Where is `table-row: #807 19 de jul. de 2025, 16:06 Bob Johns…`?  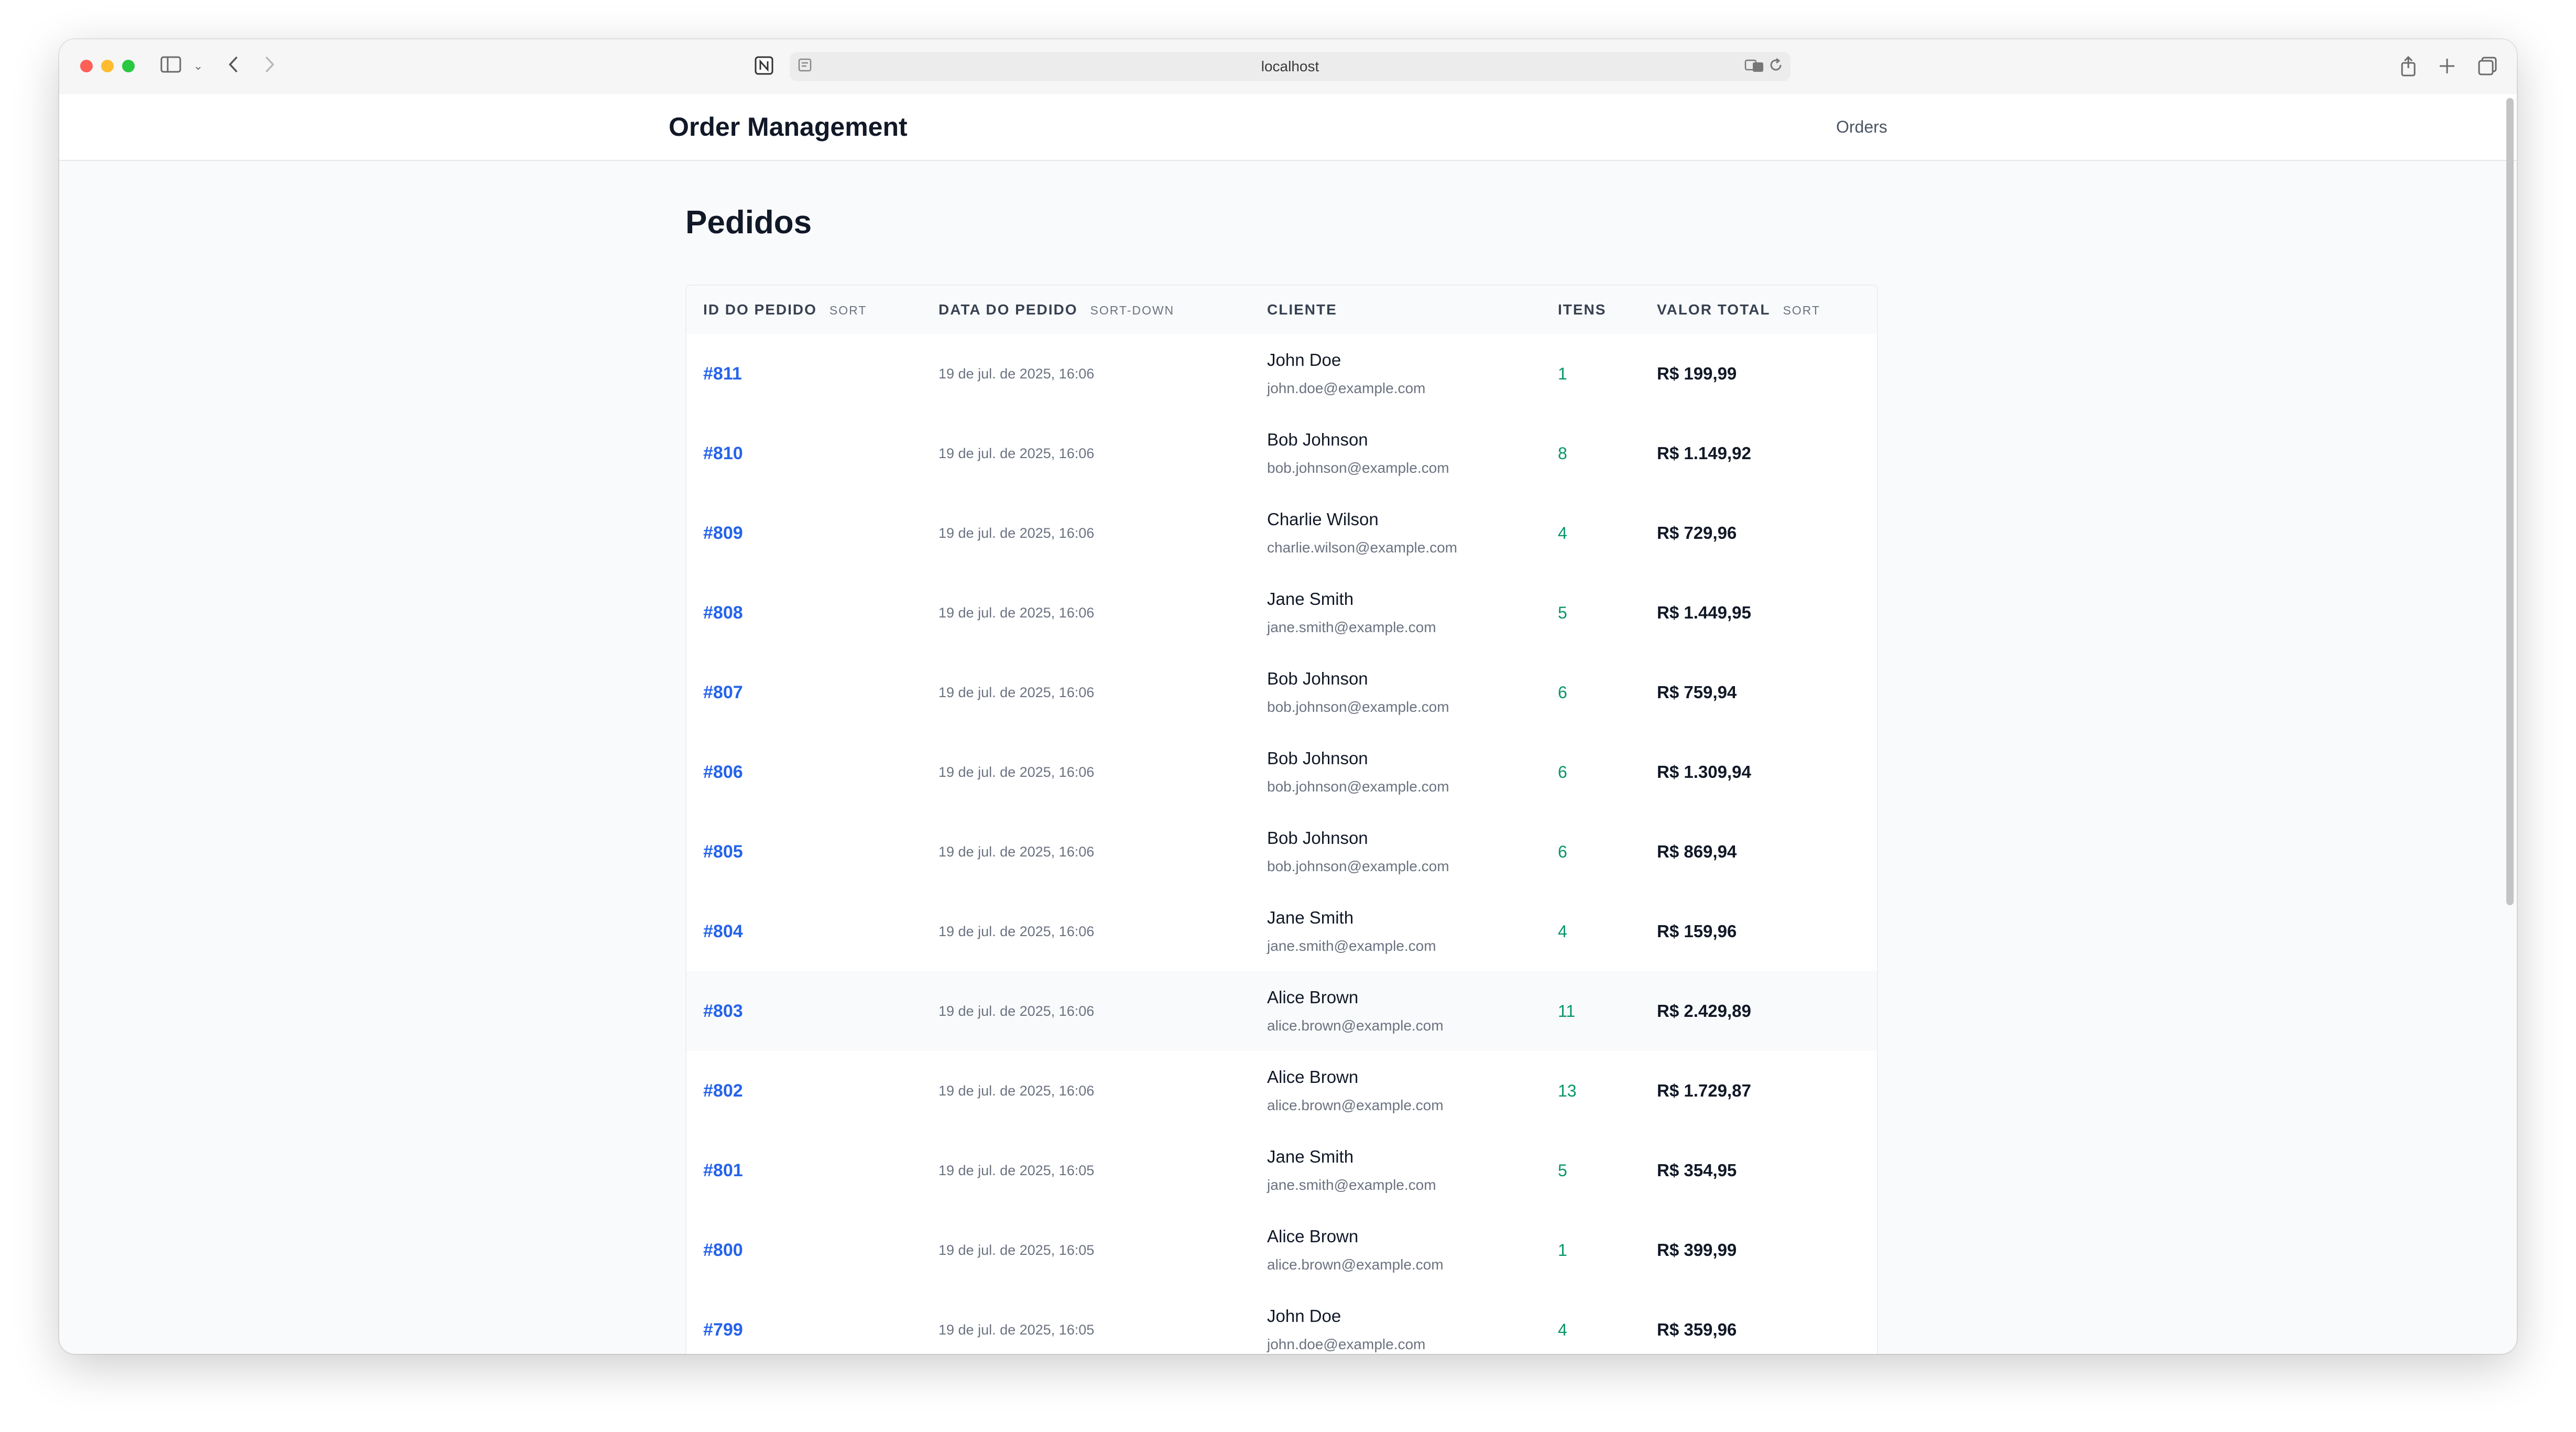 table-row: #807 19 de jul. de 2025, 16:06 Bob Johns… is located at coordinates (1281, 693).